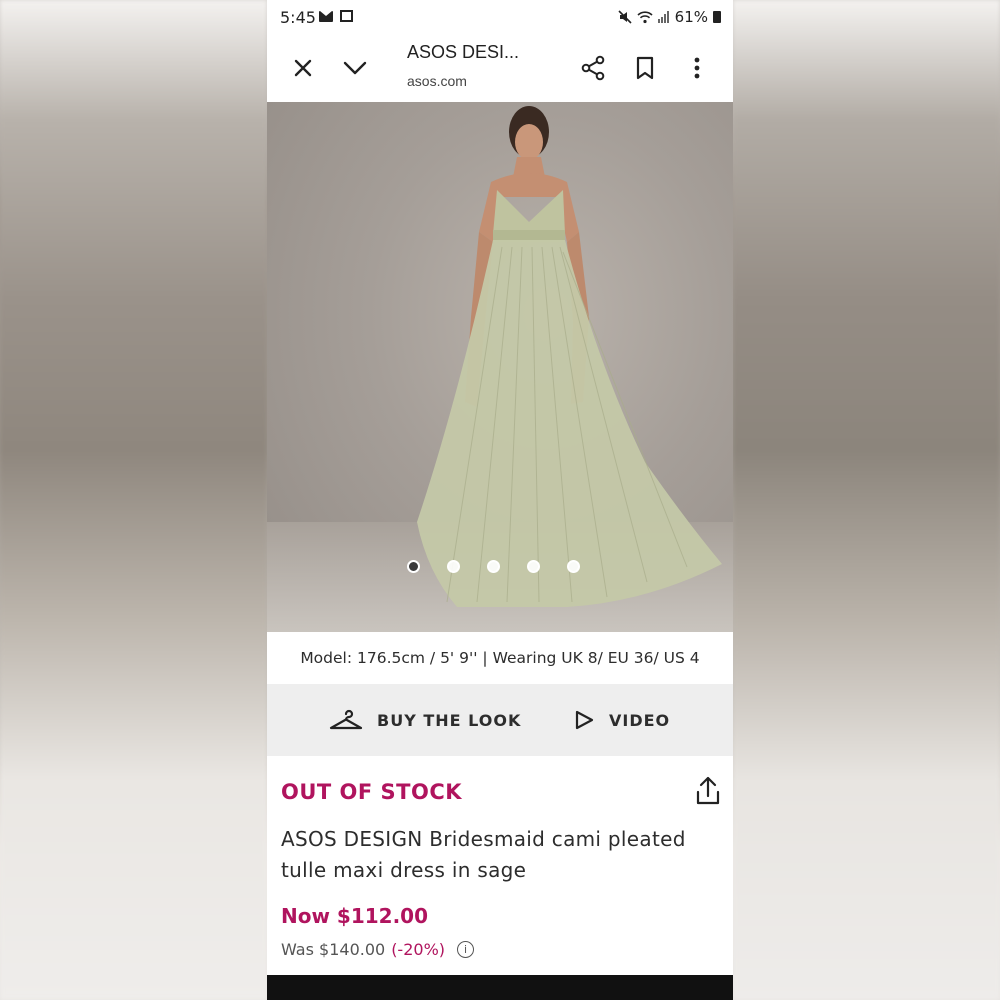 The height and width of the screenshot is (1000, 1000). I want to click on more-options-button, so click(697, 68).